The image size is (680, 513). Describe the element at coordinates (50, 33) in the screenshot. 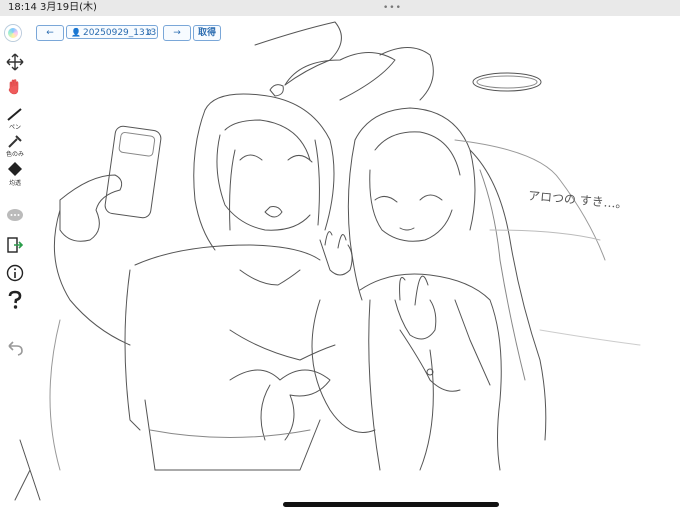

I see `back-button: ←` at that location.